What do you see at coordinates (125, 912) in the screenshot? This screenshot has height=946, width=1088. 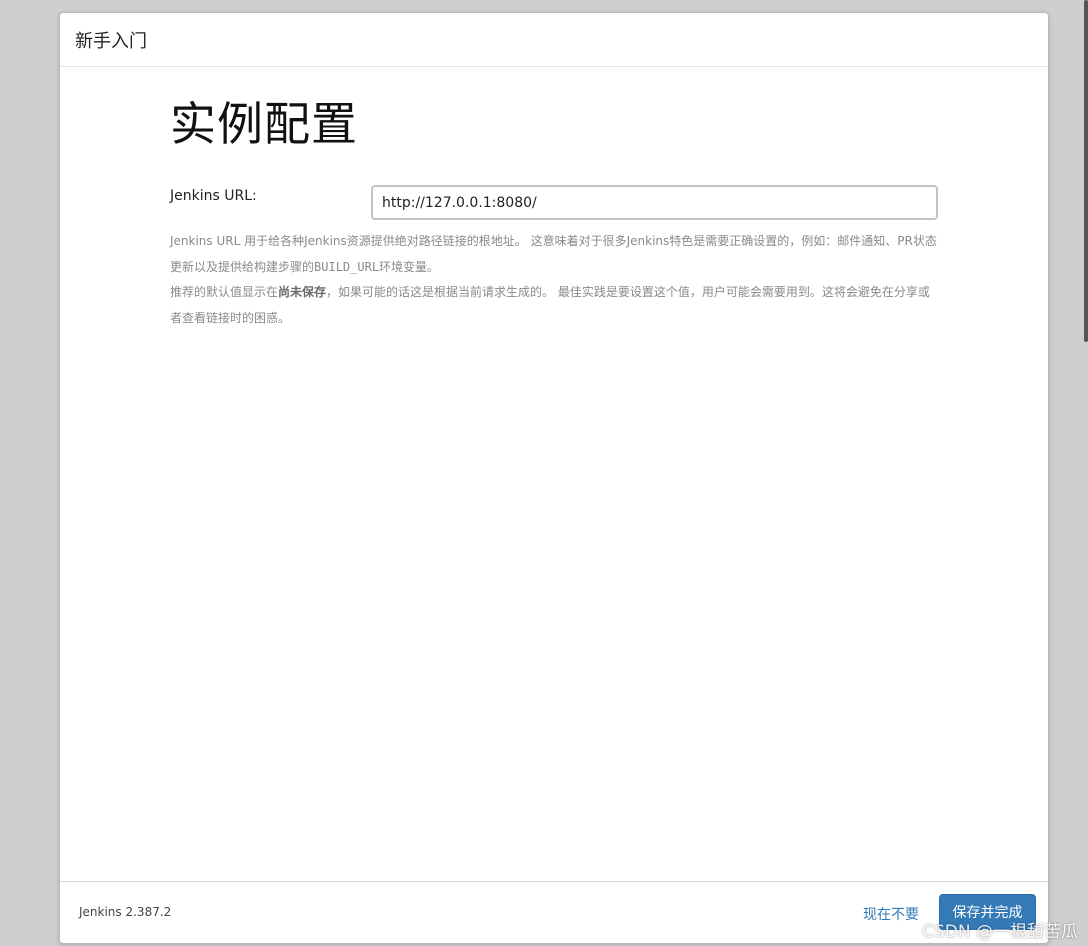 I see `jenkins-version: Jenkins 2.387.2` at bounding box center [125, 912].